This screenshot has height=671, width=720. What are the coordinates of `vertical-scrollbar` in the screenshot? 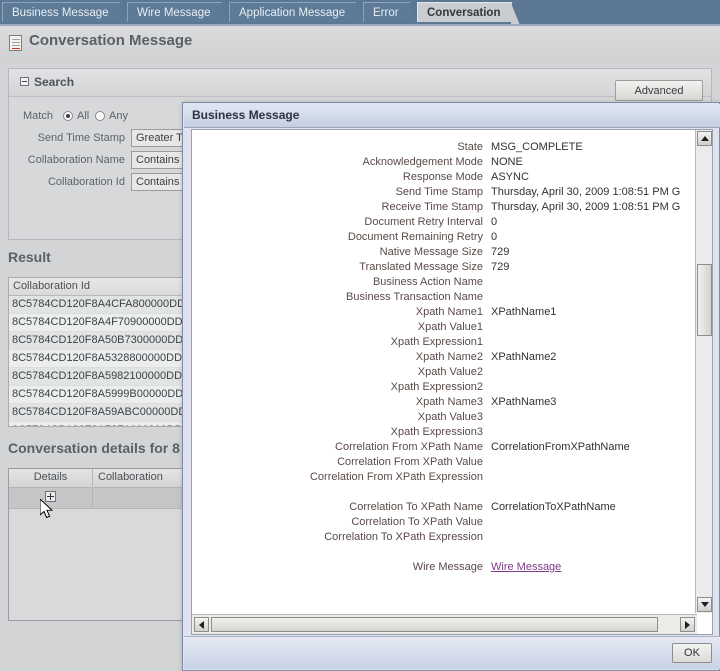 It's located at (703, 371).